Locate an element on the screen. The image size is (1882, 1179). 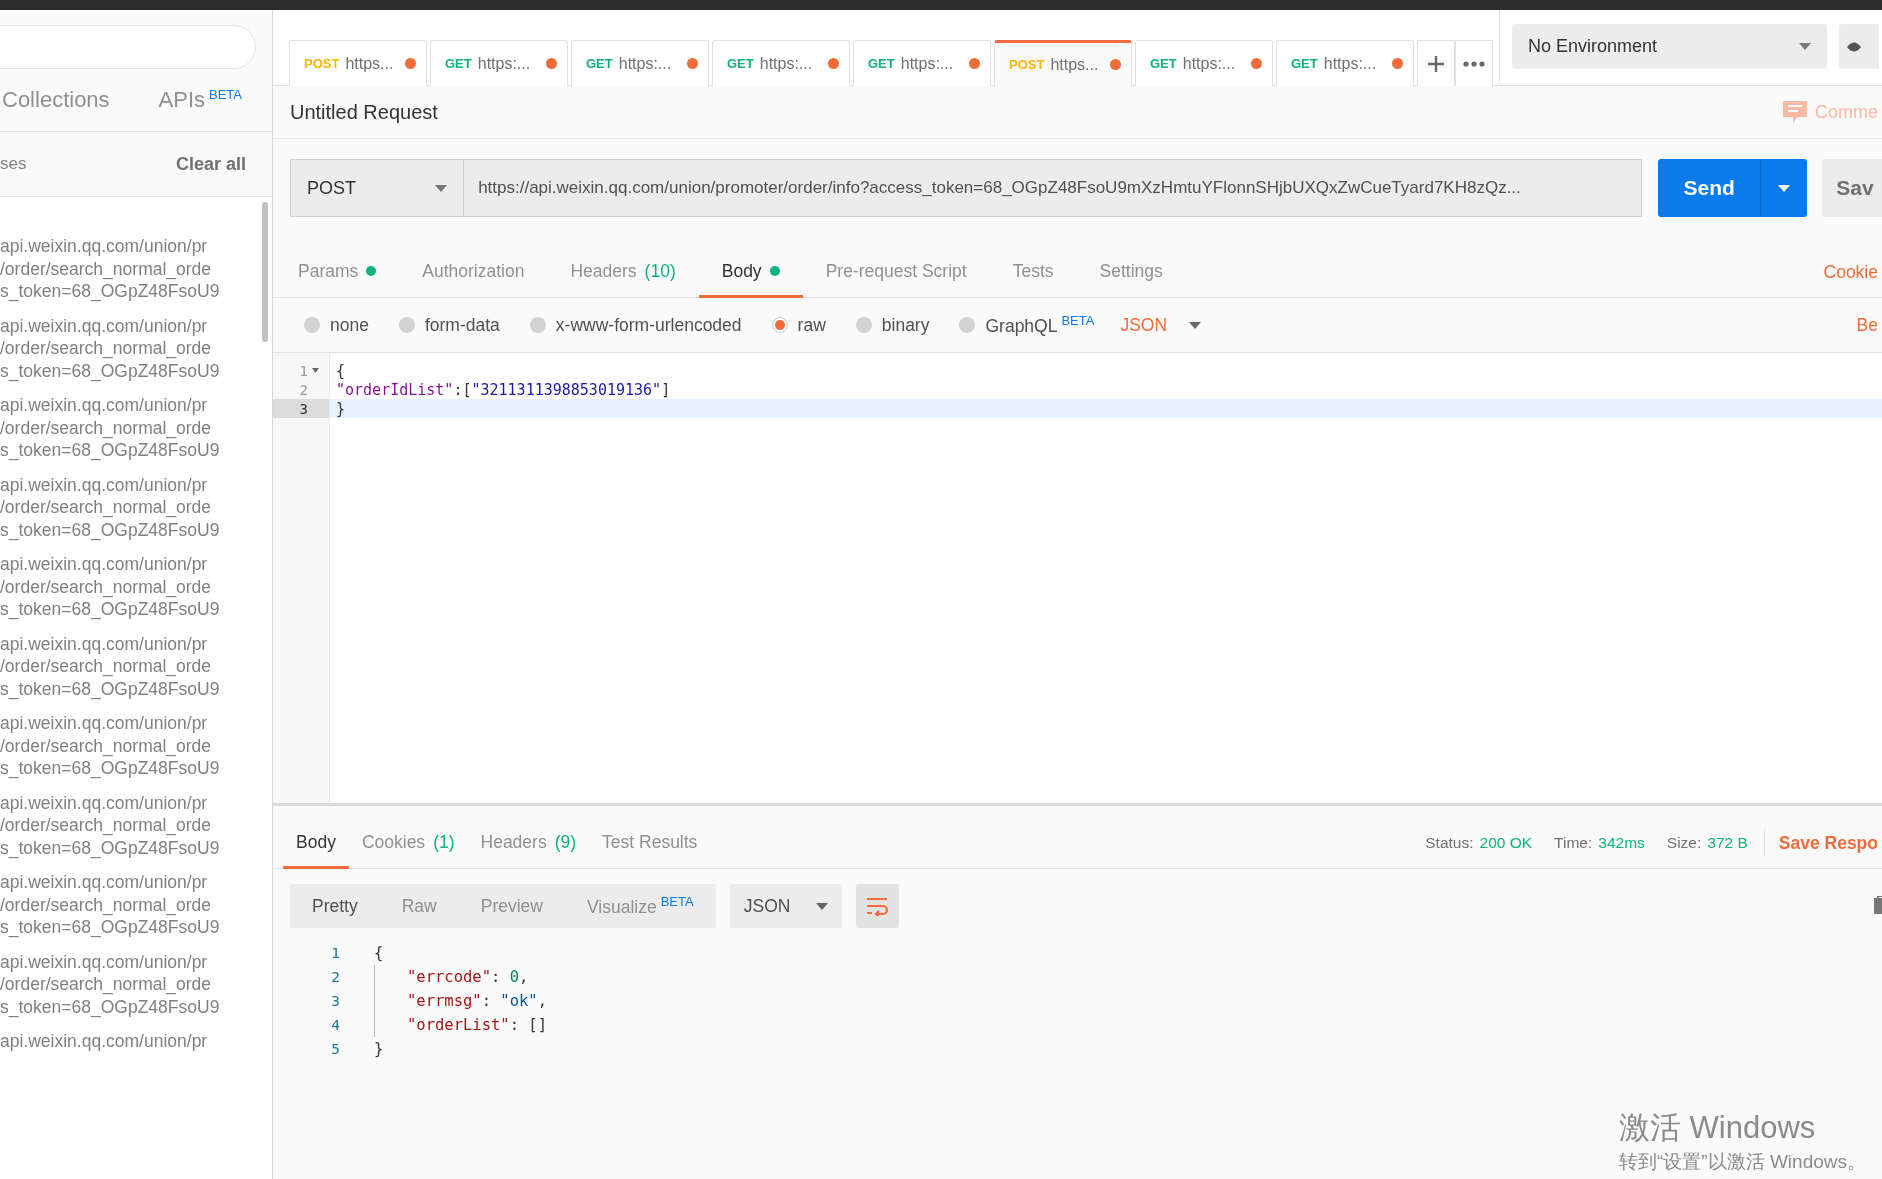
line-number: 5 is located at coordinates (335, 1049).